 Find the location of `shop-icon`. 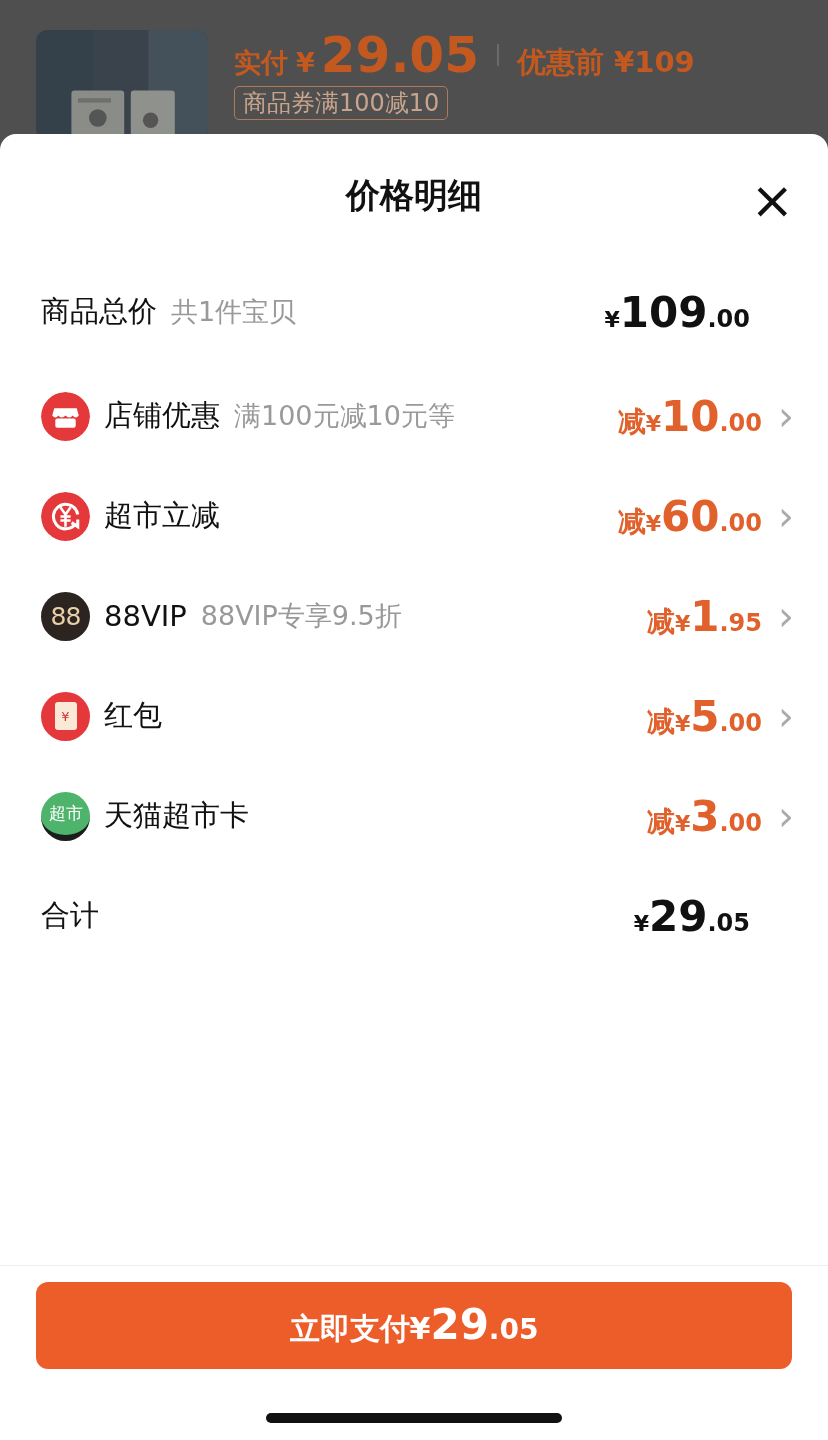

shop-icon is located at coordinates (65, 416).